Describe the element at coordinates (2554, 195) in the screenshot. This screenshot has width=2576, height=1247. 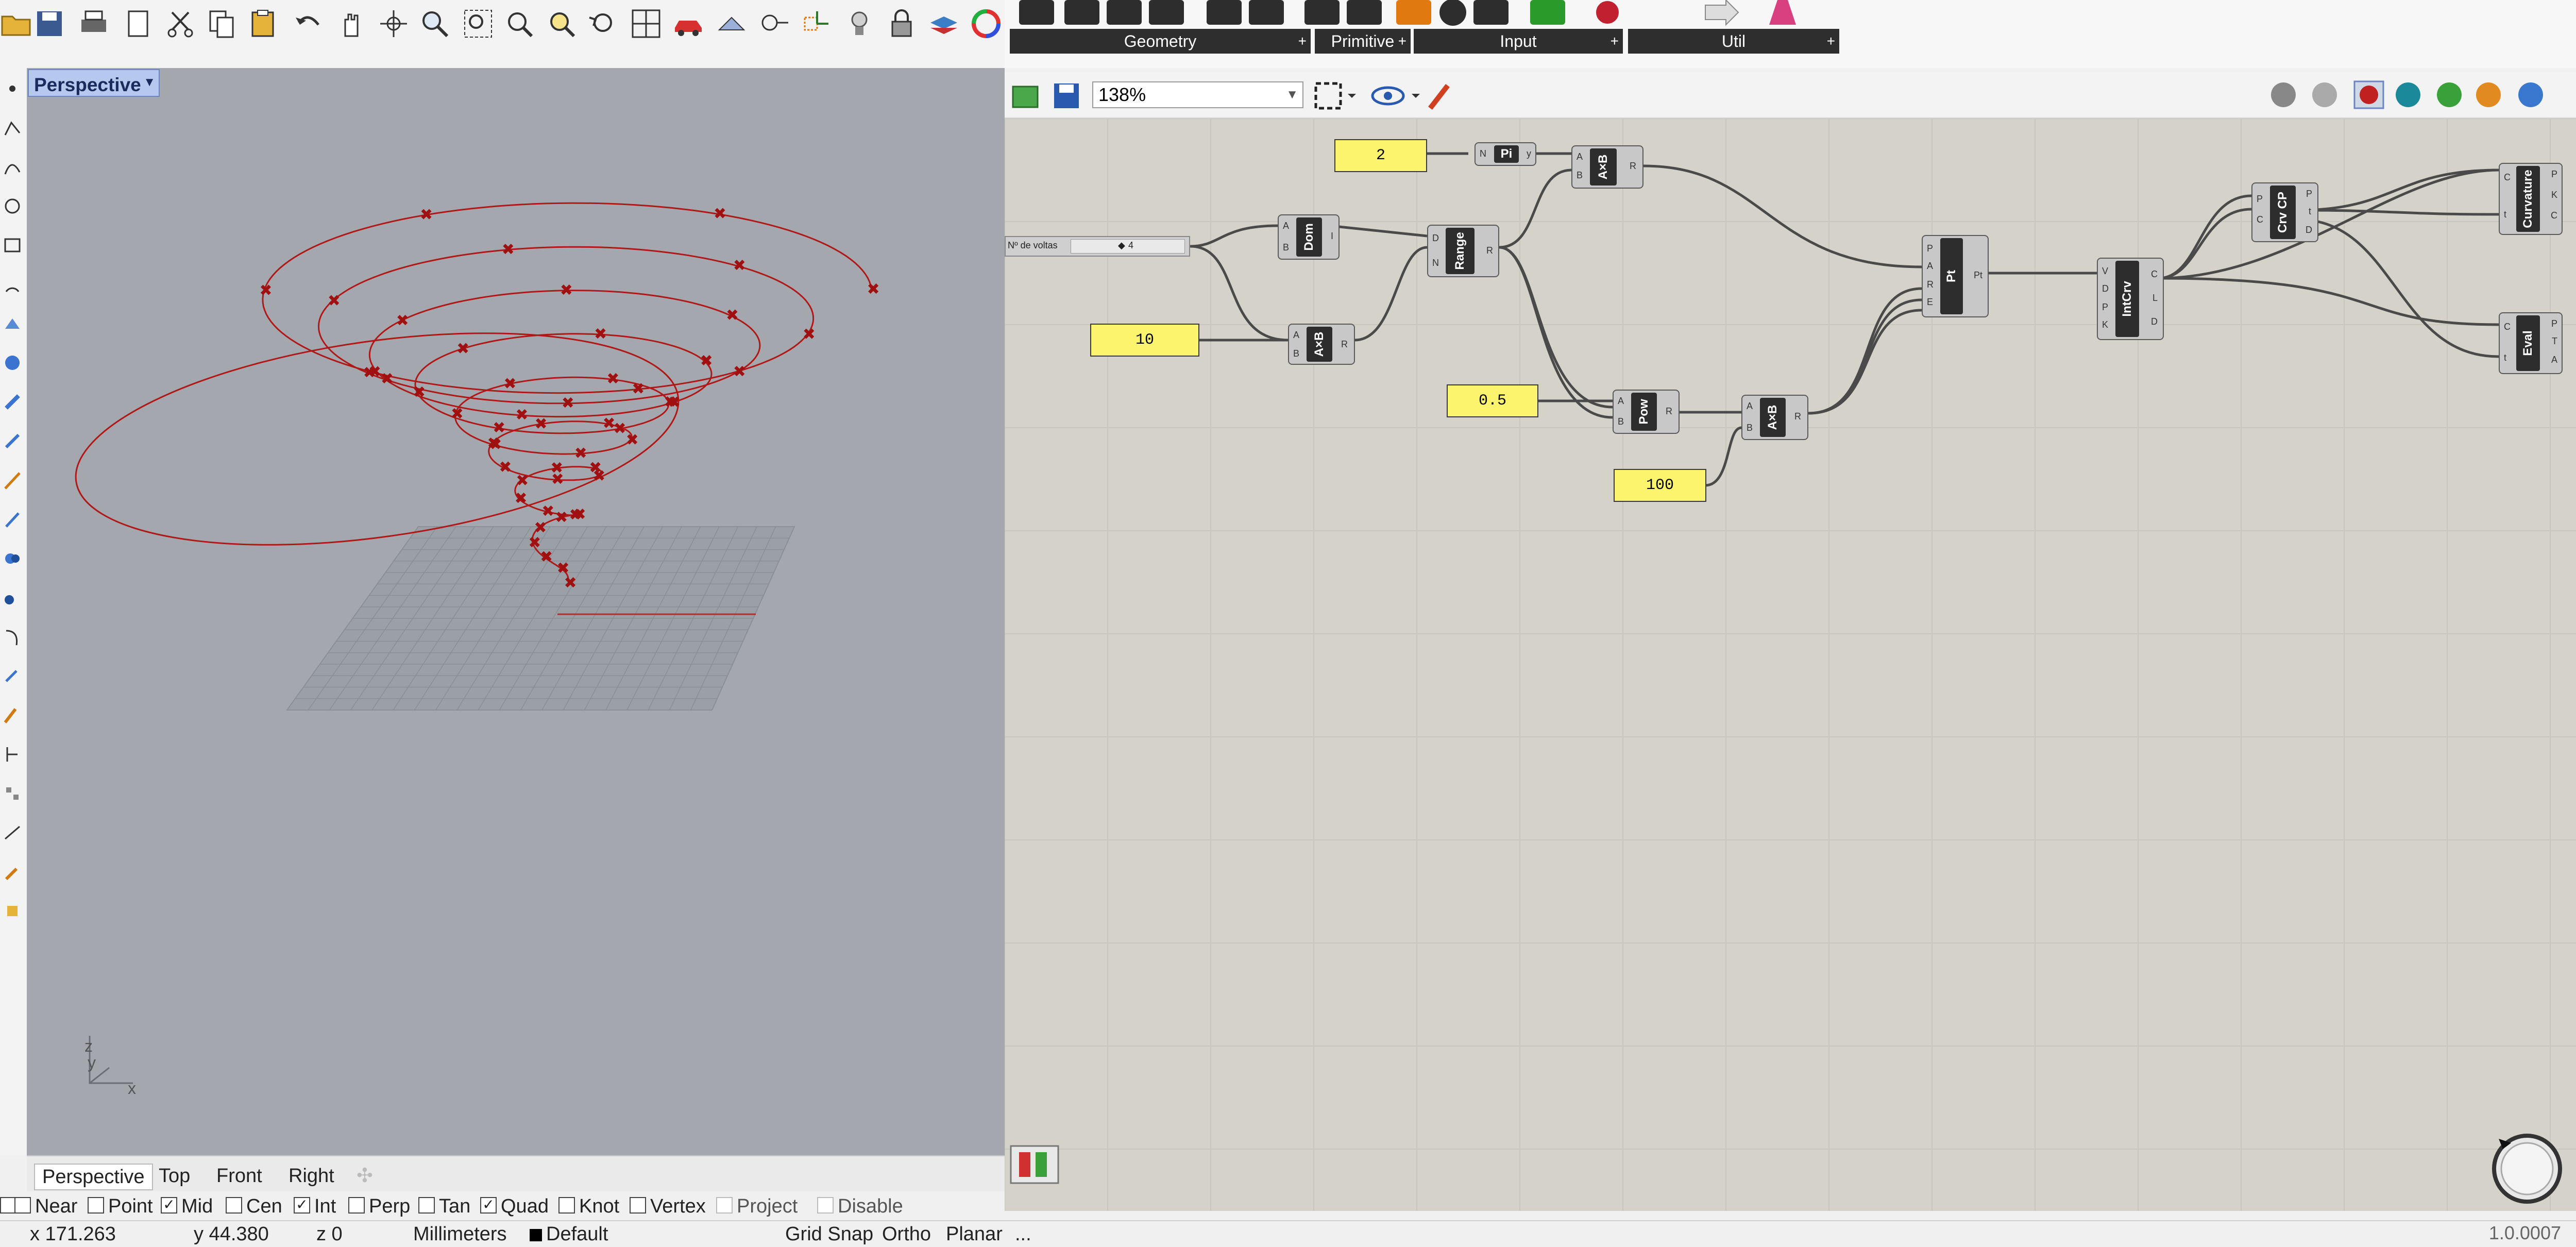
I see `port-k: K` at that location.